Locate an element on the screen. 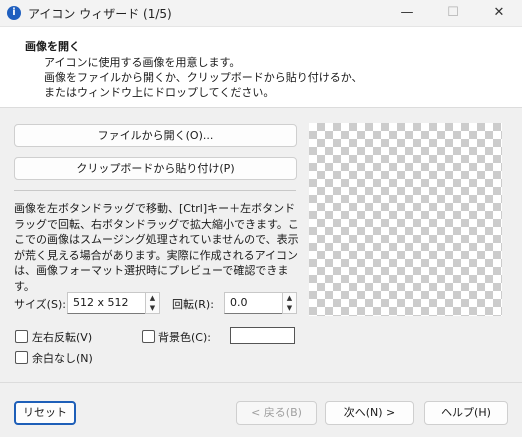  paste-clipboard-button: クリップボードから貼り付け(P) is located at coordinates (155, 168).